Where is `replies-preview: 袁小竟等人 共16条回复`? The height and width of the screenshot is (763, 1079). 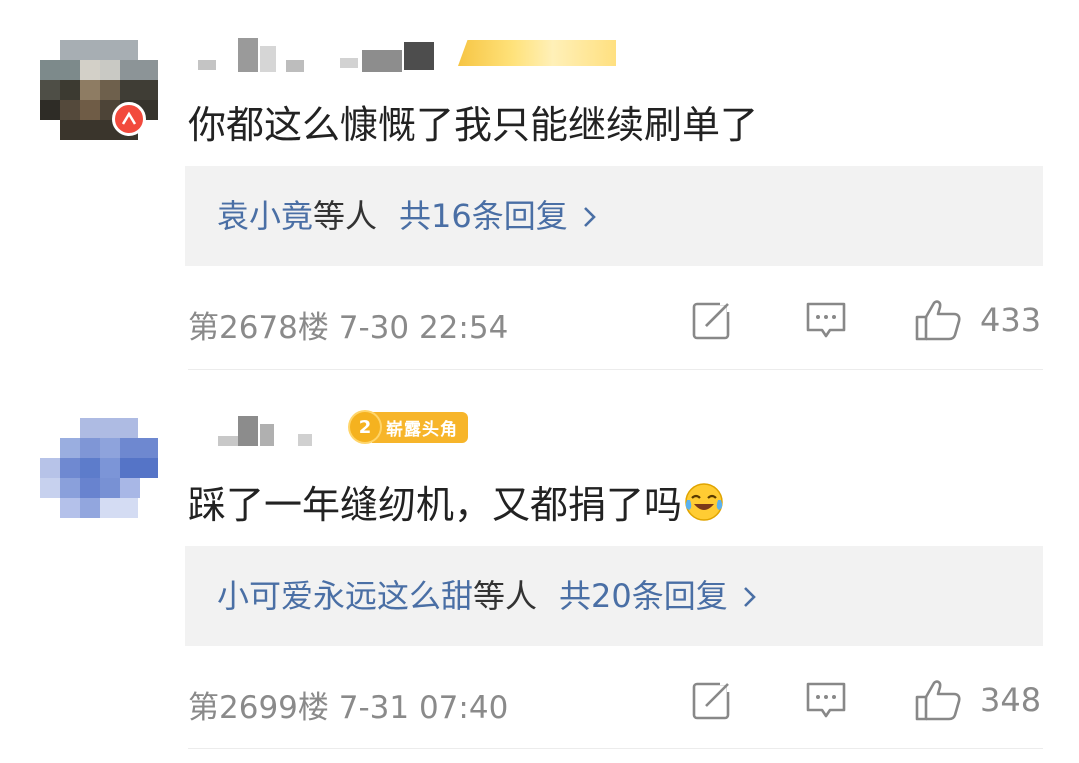 replies-preview: 袁小竟等人 共16条回复 is located at coordinates (614, 216).